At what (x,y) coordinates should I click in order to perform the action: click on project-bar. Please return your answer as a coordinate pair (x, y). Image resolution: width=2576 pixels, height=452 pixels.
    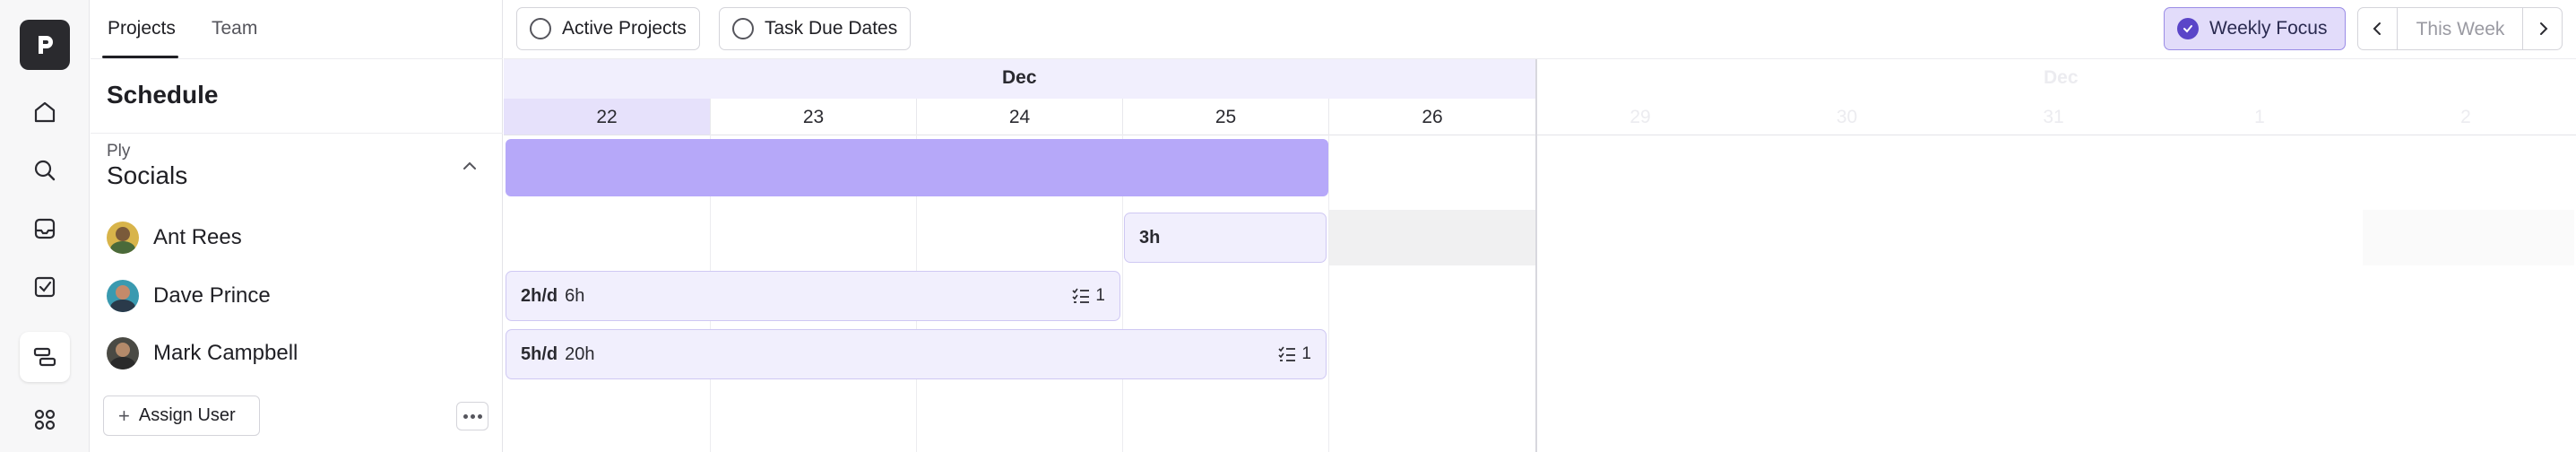
    Looking at the image, I should click on (917, 167).